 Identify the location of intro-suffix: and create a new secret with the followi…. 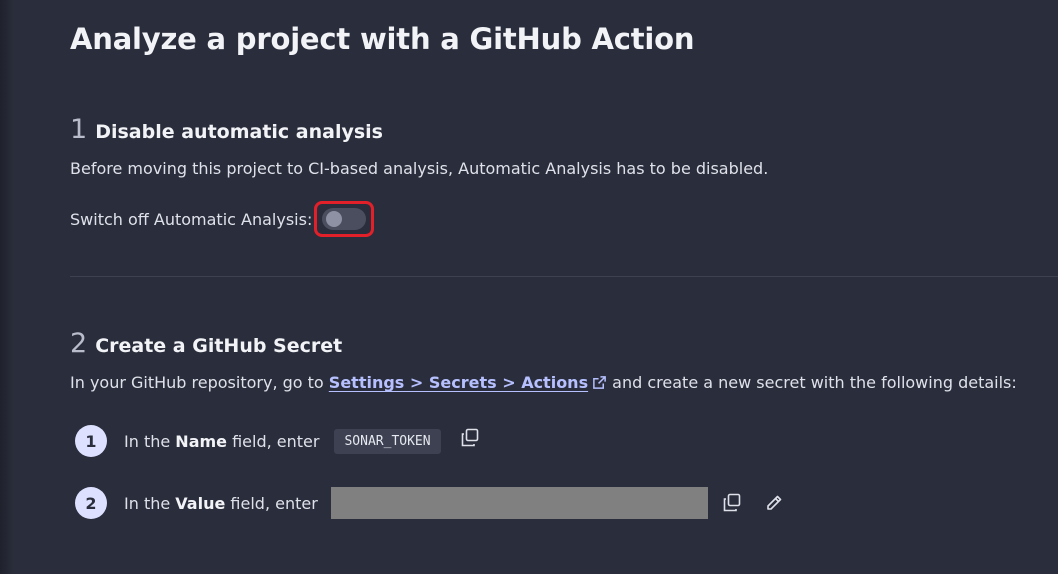
(812, 382).